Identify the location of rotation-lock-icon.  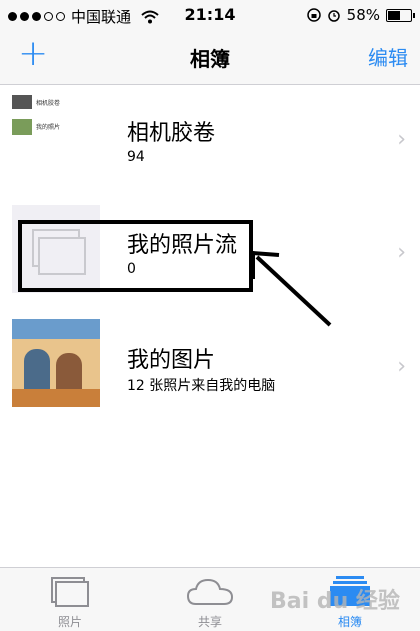
(313, 15).